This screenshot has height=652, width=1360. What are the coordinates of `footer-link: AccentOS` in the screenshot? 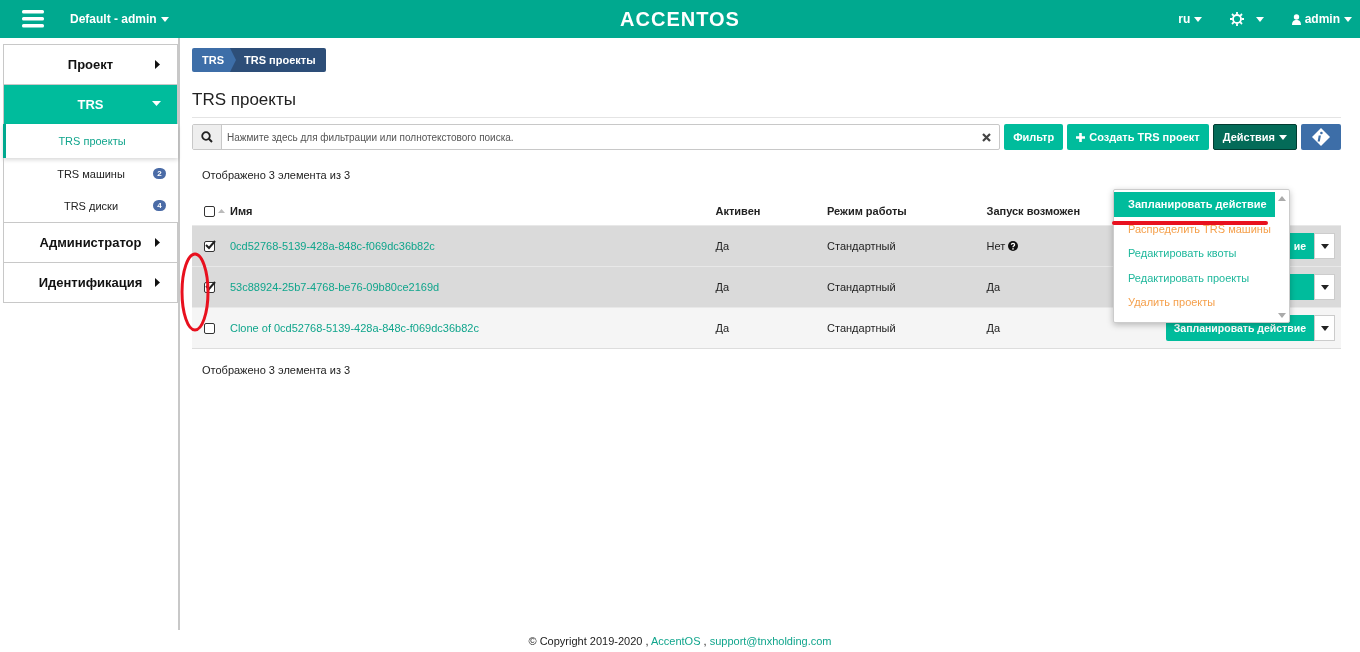 It's located at (675, 641).